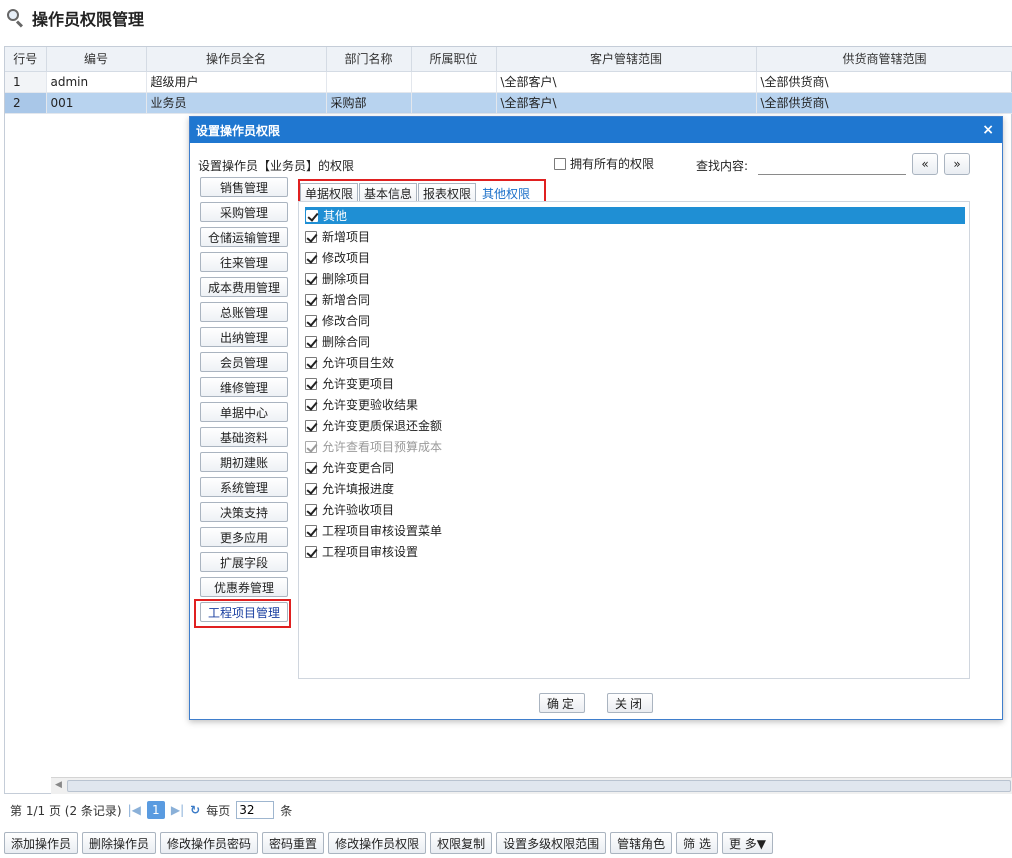 The width and height of the screenshot is (1012, 858). I want to click on per-page-input, so click(255, 810).